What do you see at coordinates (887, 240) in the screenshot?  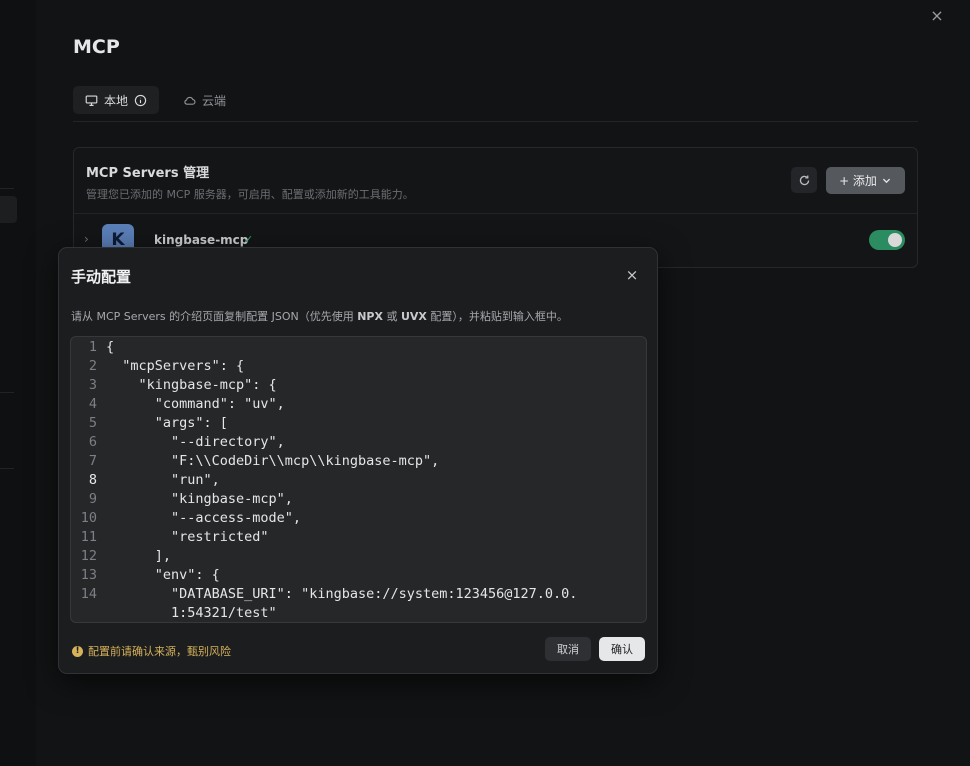 I see `server-enable-toggle` at bounding box center [887, 240].